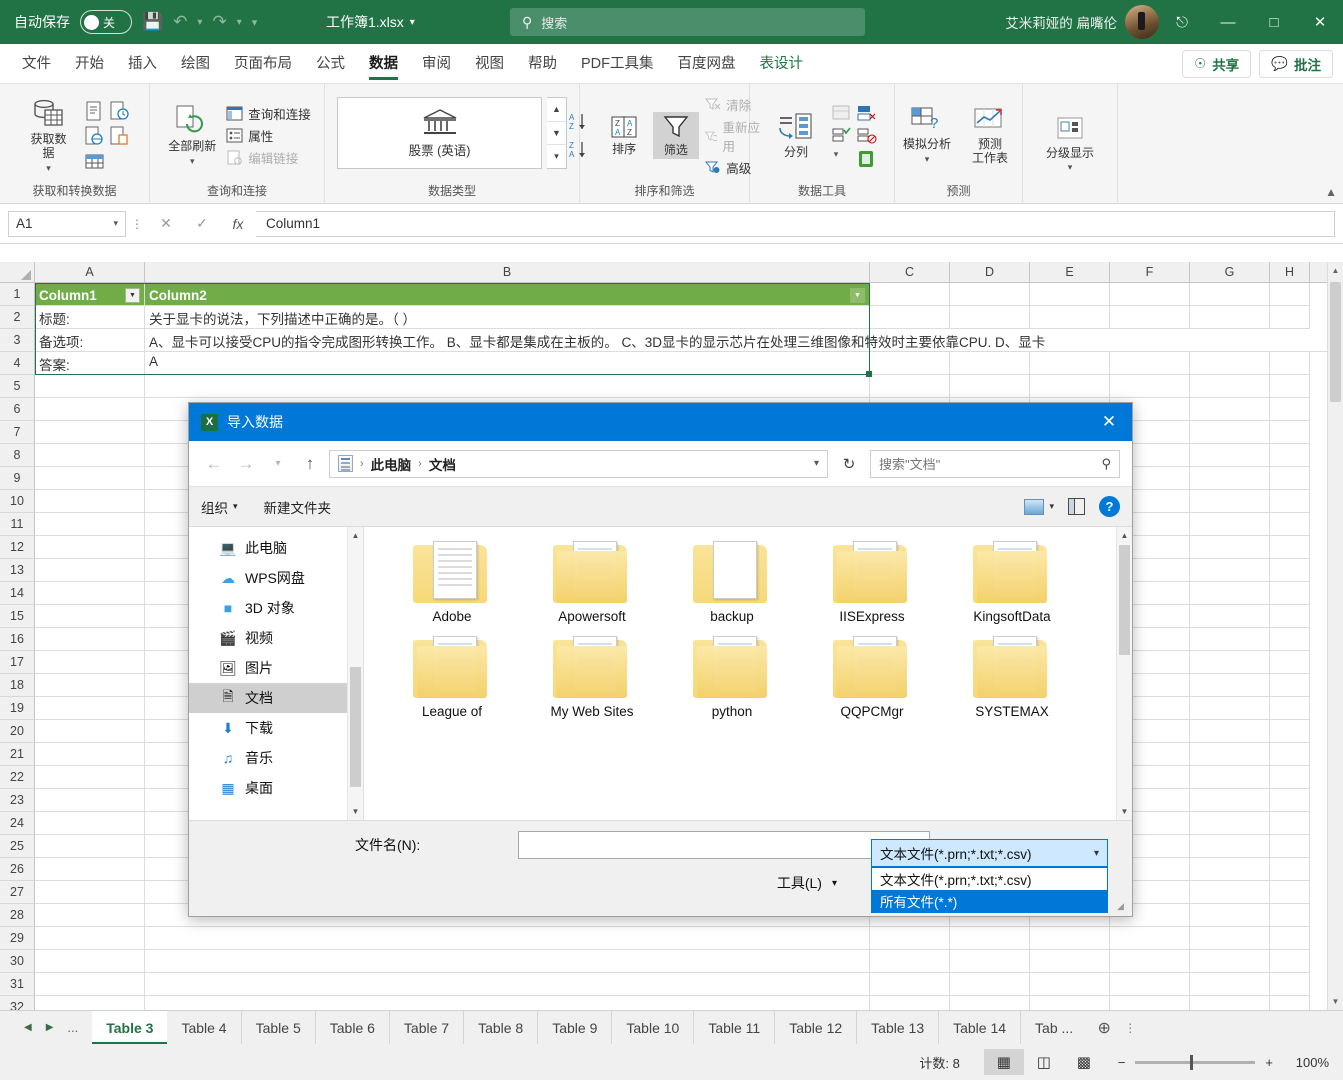 The image size is (1343, 1080). Describe the element at coordinates (1230, 777) in the screenshot. I see `cell-g22` at that location.